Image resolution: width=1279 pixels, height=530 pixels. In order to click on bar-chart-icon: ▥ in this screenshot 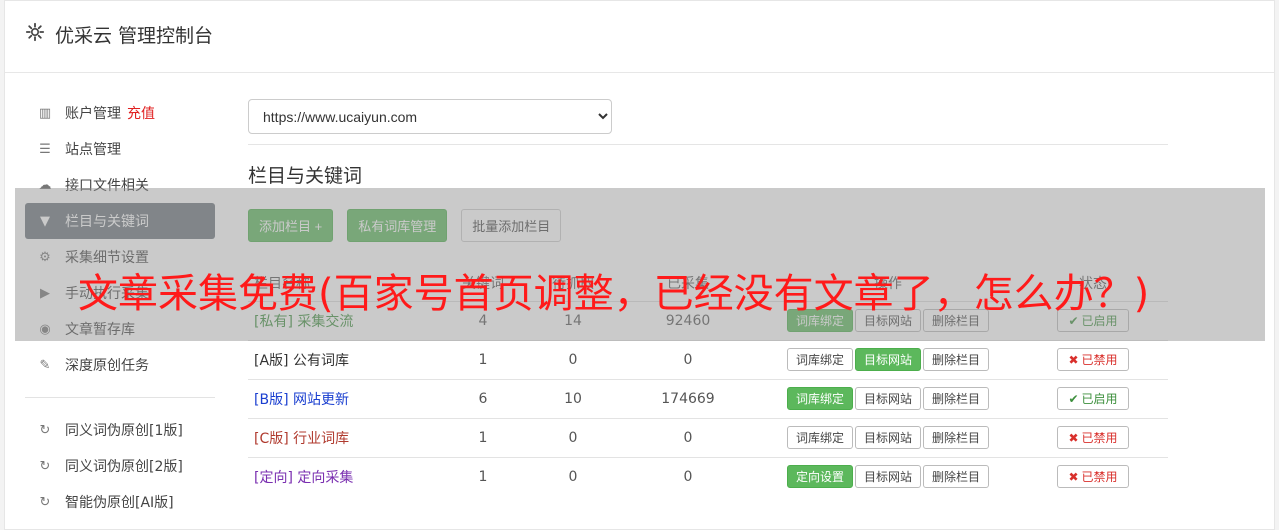, I will do `click(45, 113)`.